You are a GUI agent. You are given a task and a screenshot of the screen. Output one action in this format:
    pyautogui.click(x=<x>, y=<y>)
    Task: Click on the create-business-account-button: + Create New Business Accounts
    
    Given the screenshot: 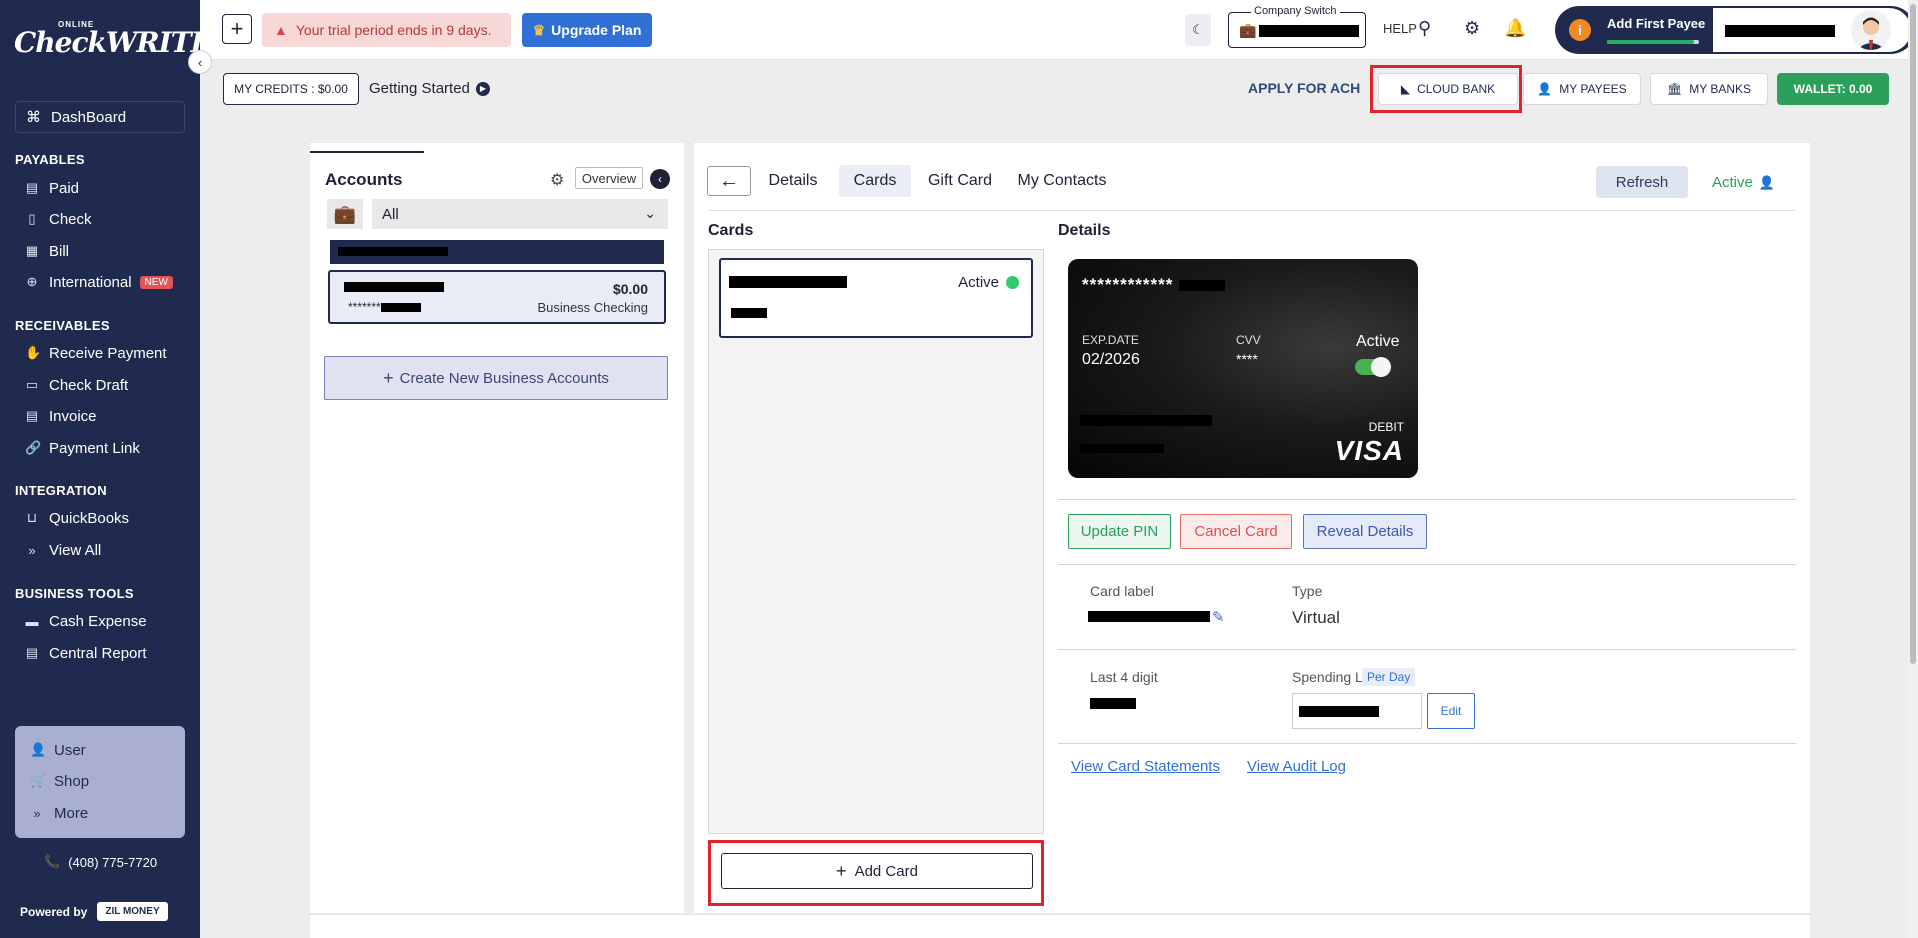 What is the action you would take?
    pyautogui.click(x=496, y=378)
    